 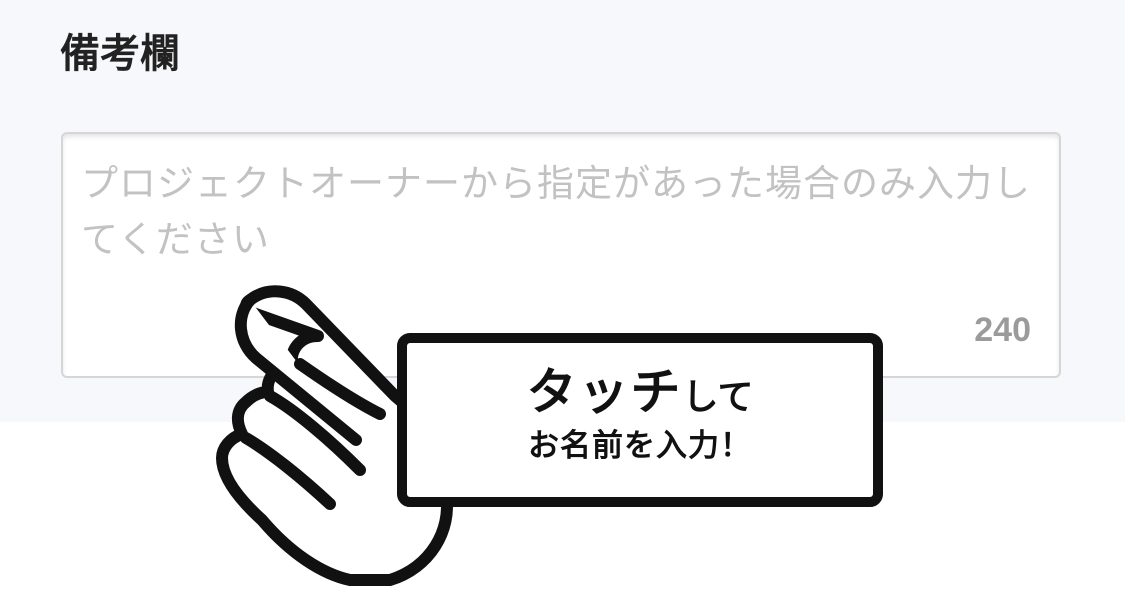 I want to click on callout-suffix: して, so click(x=718, y=397).